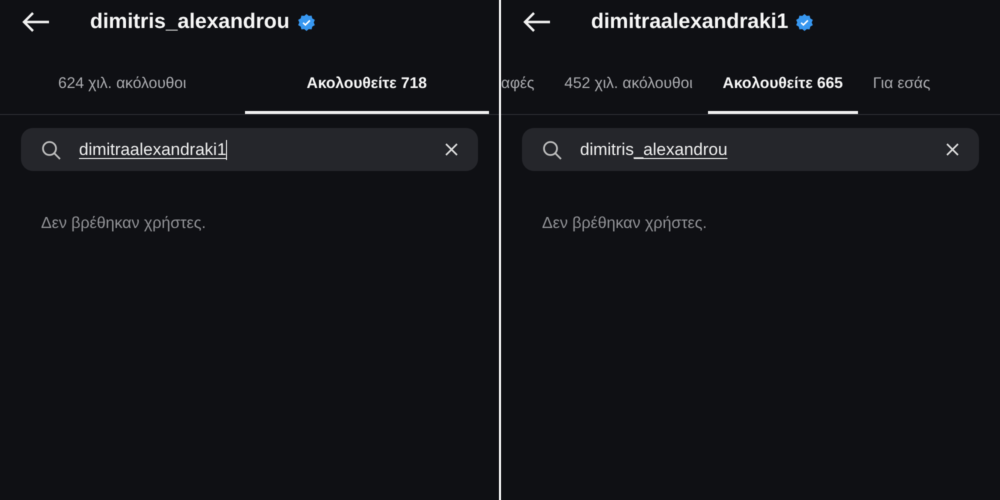 Image resolution: width=1000 pixels, height=500 pixels. What do you see at coordinates (525, 79) in the screenshot?
I see `tab: αφές` at bounding box center [525, 79].